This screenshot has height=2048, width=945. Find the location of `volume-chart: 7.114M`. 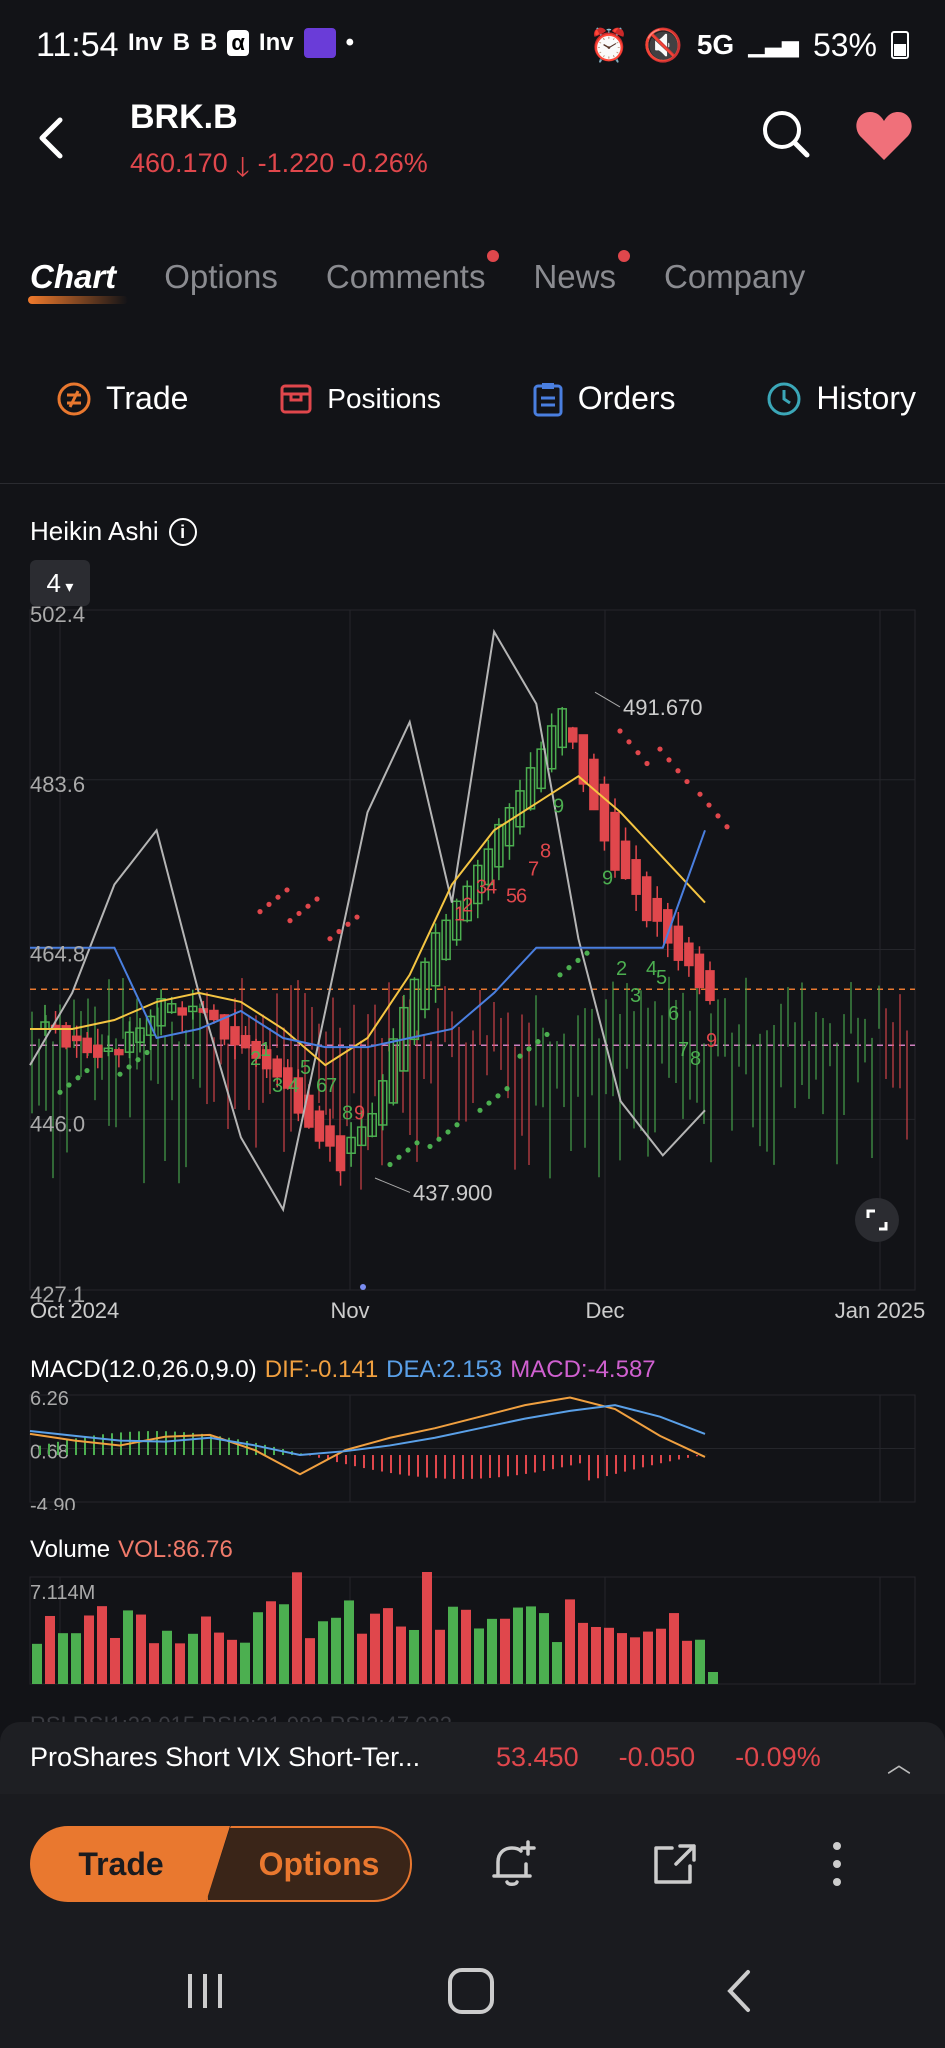

volume-chart: 7.114M is located at coordinates (472, 1632).